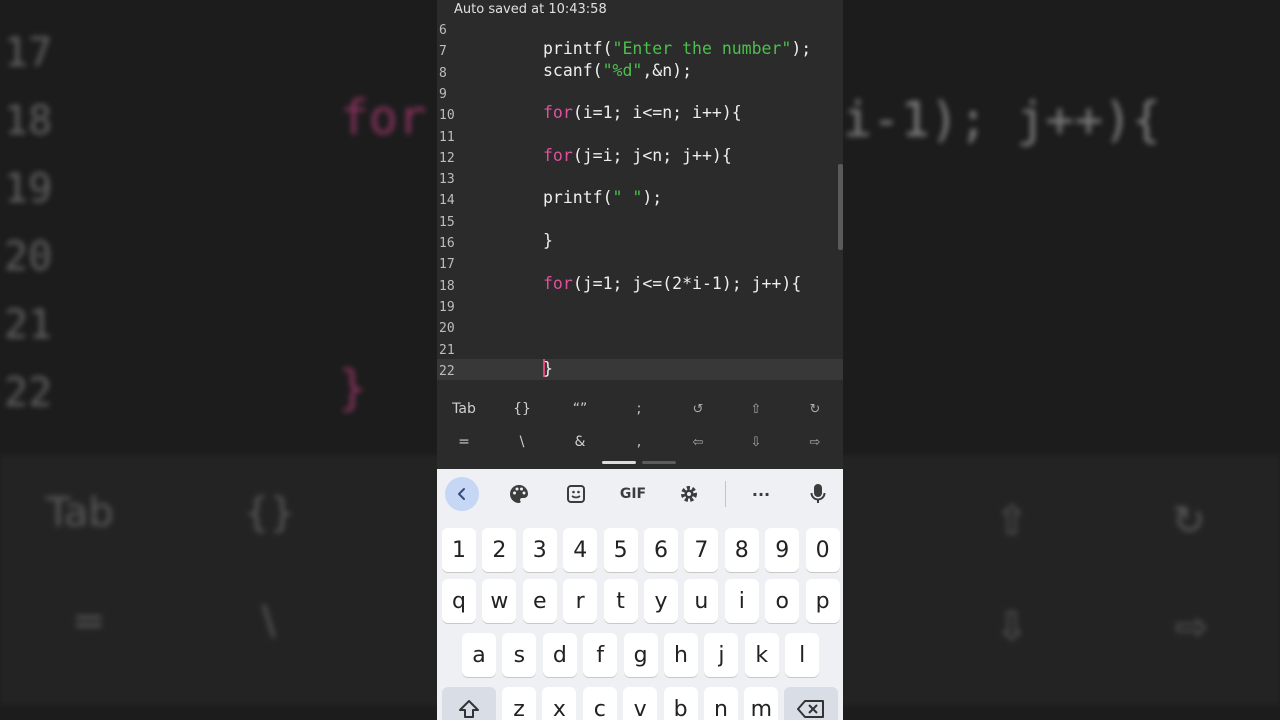 Image resolution: width=1280 pixels, height=720 pixels. Describe the element at coordinates (811, 703) in the screenshot. I see `backspace-key` at that location.